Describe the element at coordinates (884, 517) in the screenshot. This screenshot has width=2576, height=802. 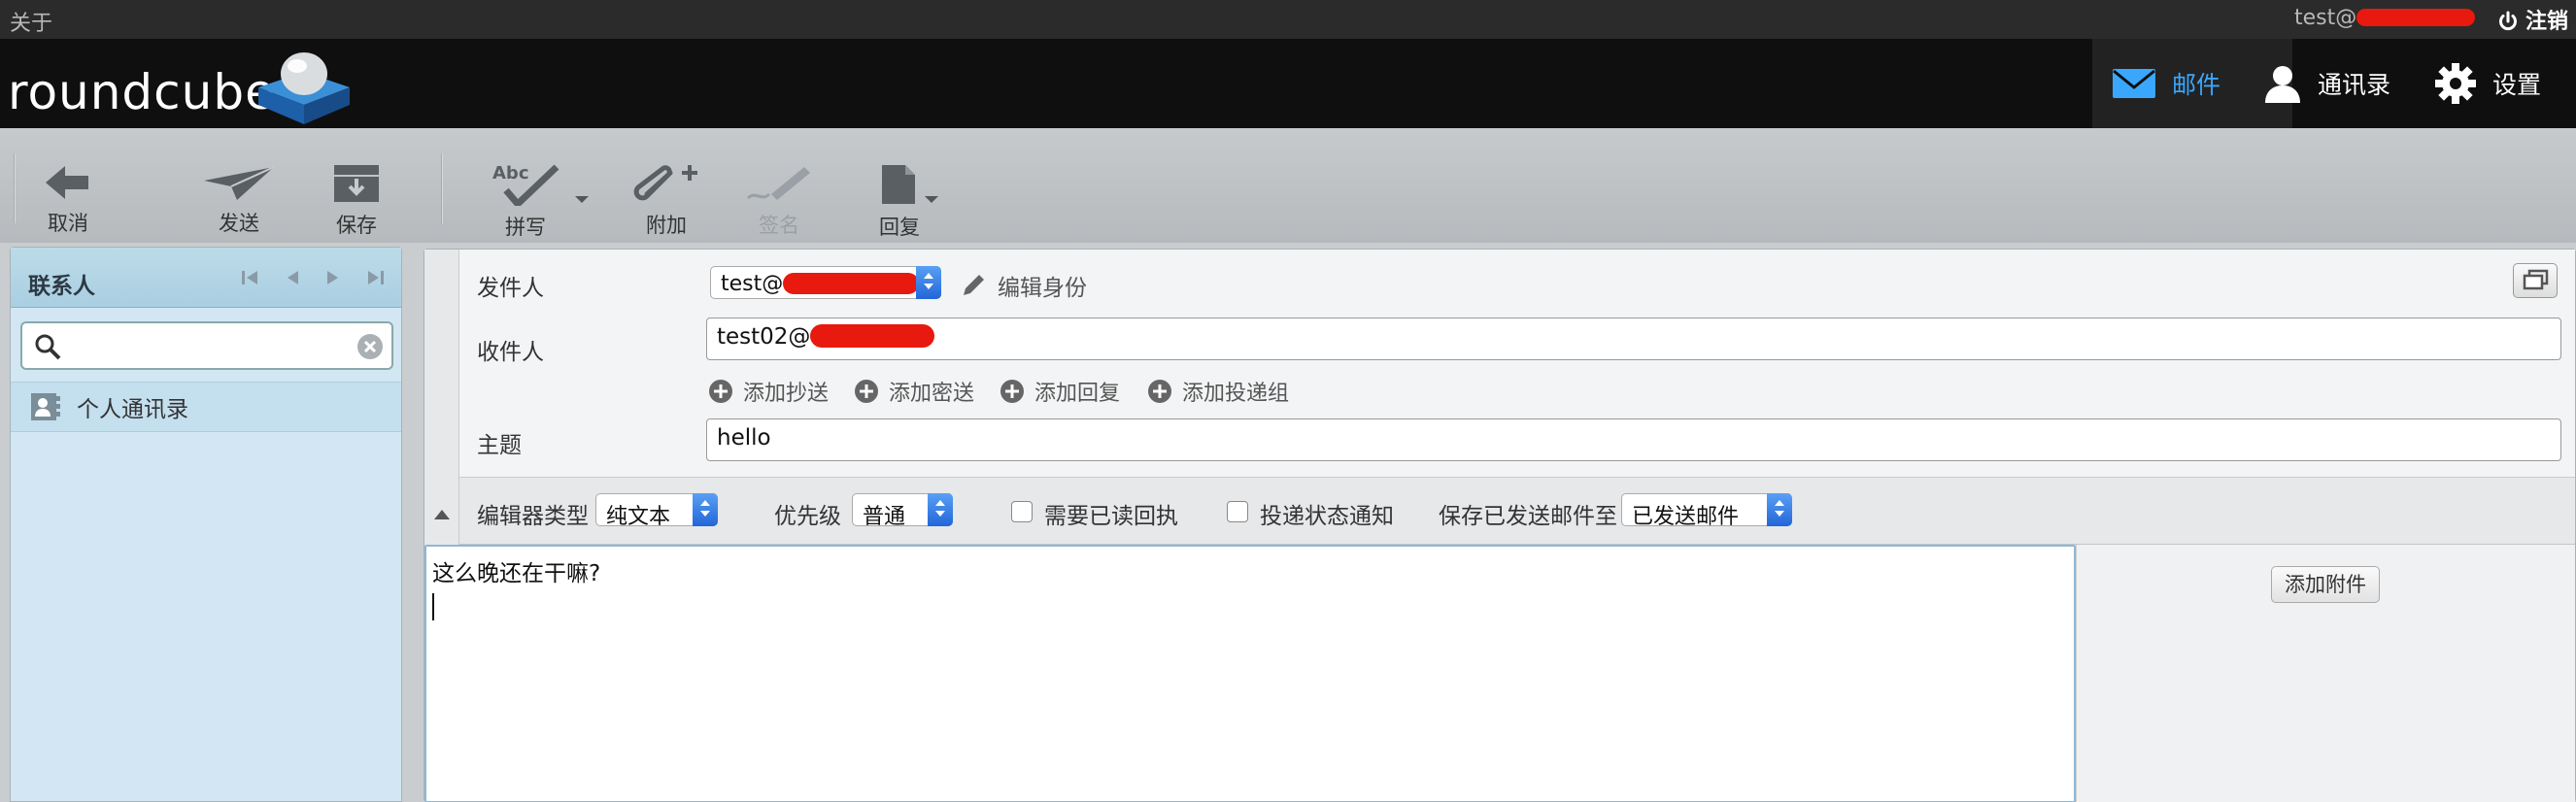
I see `priority-value: 普通` at that location.